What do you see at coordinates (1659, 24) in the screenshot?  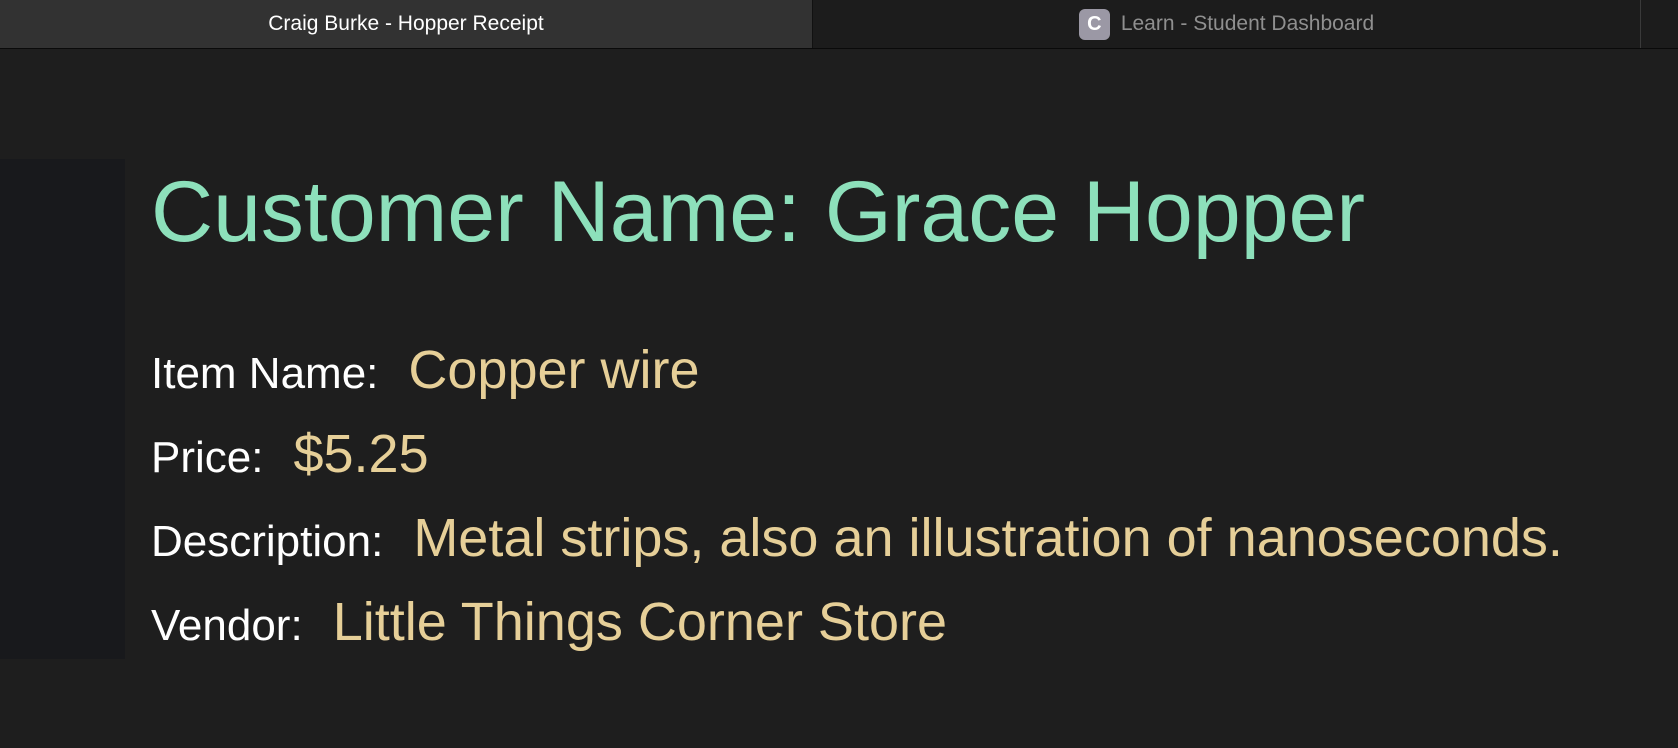 I see `tab-bar-empty-area` at bounding box center [1659, 24].